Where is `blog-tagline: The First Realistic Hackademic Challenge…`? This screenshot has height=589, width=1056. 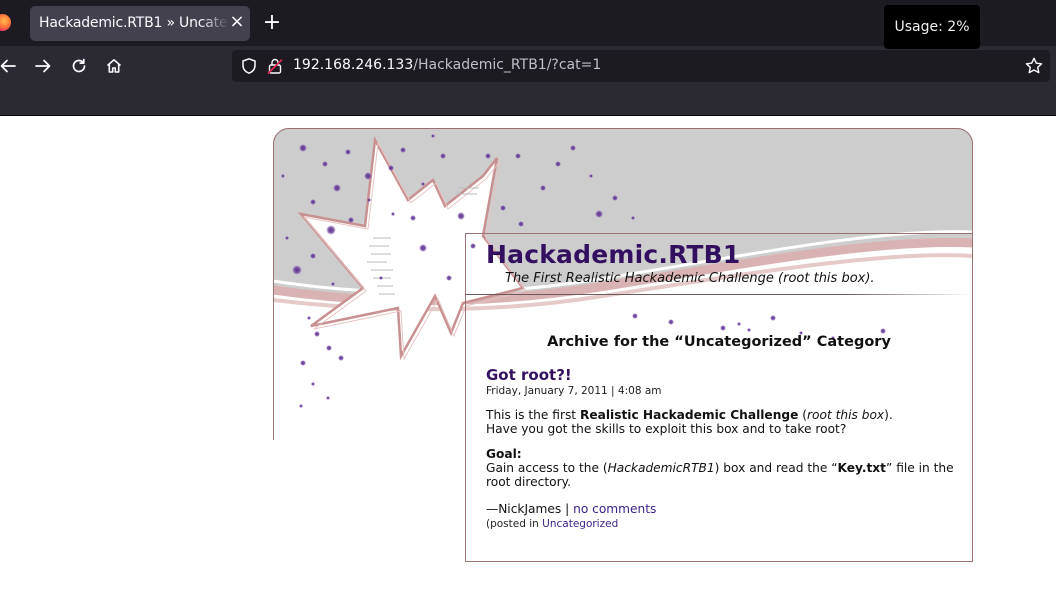
blog-tagline: The First Realistic Hackademic Challenge… is located at coordinates (690, 278).